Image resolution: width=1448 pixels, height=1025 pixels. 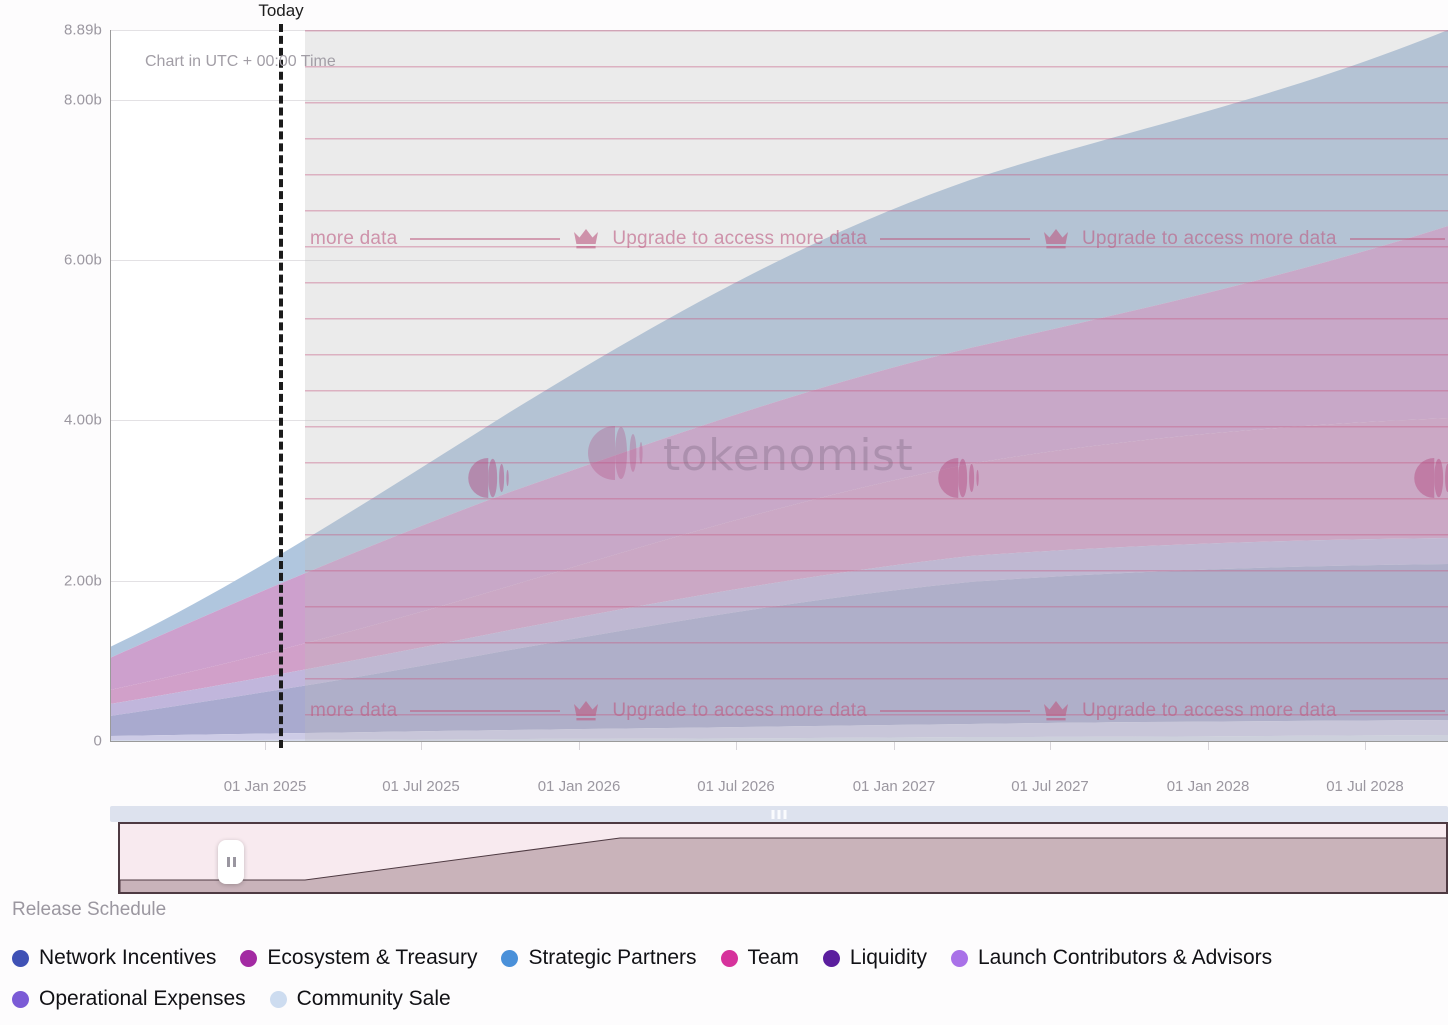 I want to click on range-scroll-bar, so click(x=779, y=814).